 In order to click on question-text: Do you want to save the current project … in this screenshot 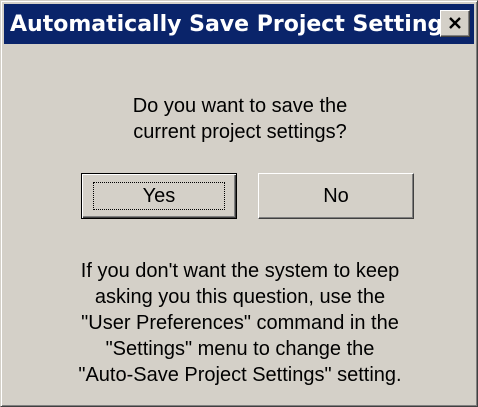, I will do `click(239, 119)`.